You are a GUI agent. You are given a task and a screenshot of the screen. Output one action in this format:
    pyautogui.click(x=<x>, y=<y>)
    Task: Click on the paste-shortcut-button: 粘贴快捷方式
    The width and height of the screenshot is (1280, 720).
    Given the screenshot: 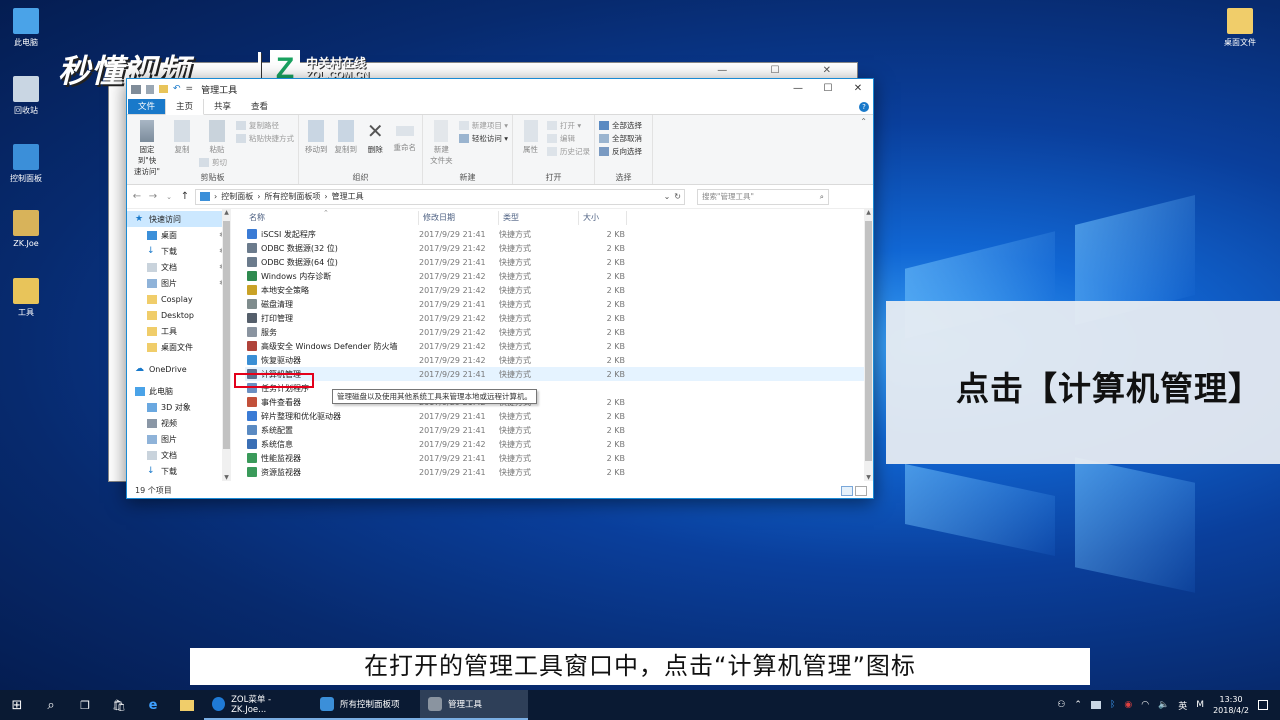 What is the action you would take?
    pyautogui.click(x=265, y=138)
    